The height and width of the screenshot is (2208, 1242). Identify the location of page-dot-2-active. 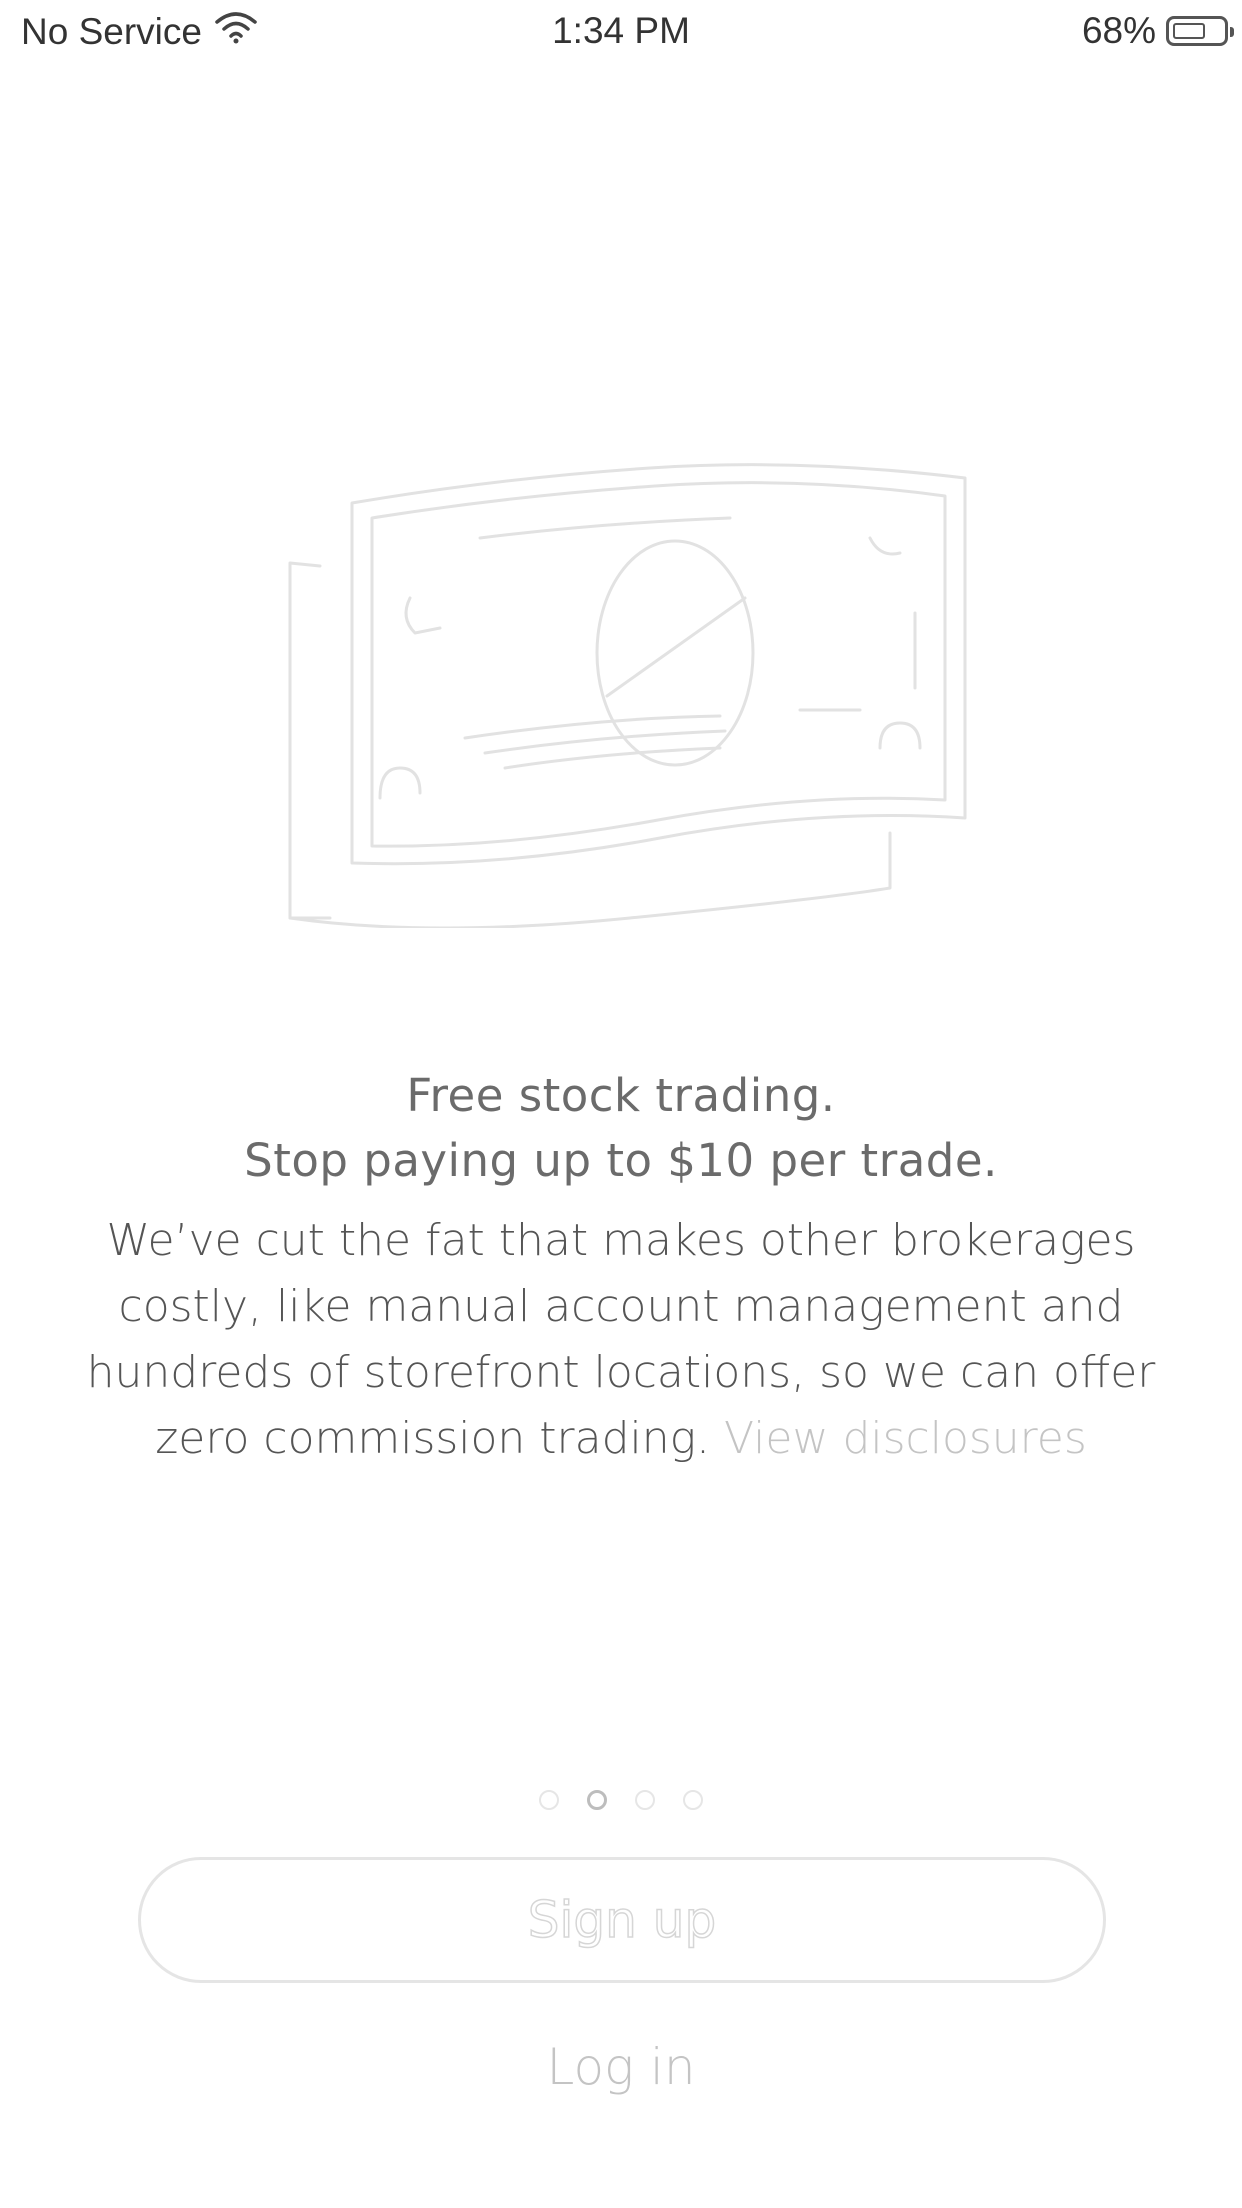
(597, 1800).